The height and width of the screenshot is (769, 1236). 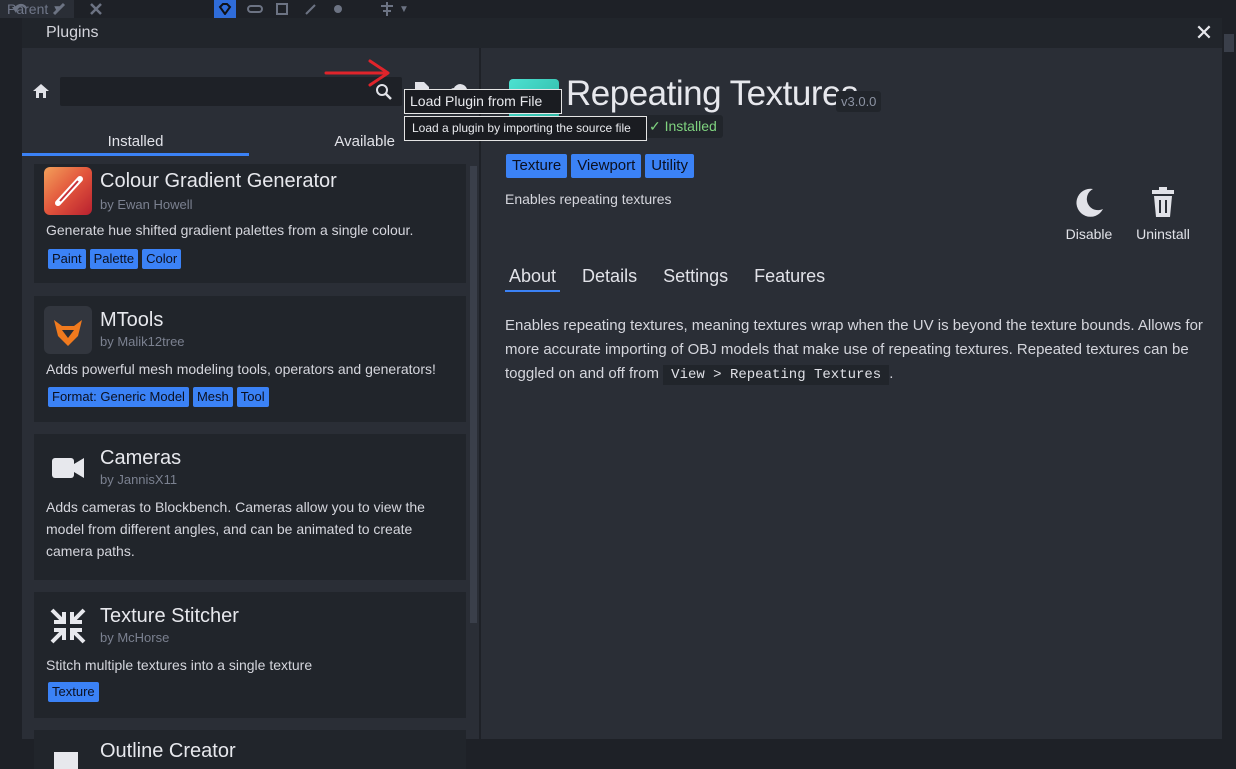 What do you see at coordinates (162, 259) in the screenshot?
I see `tag: Color` at bounding box center [162, 259].